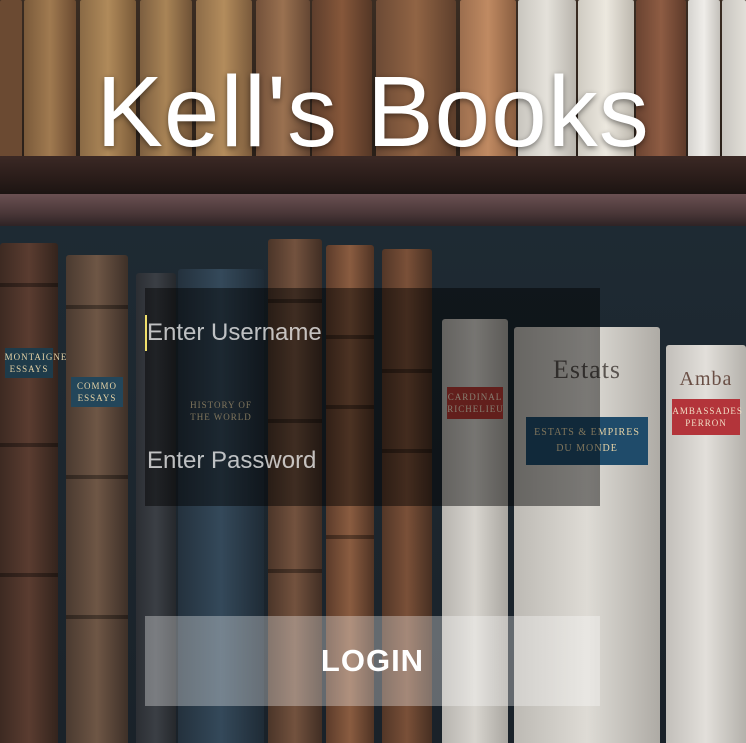 The image size is (746, 743). Describe the element at coordinates (372, 461) in the screenshot. I see `password-input` at that location.